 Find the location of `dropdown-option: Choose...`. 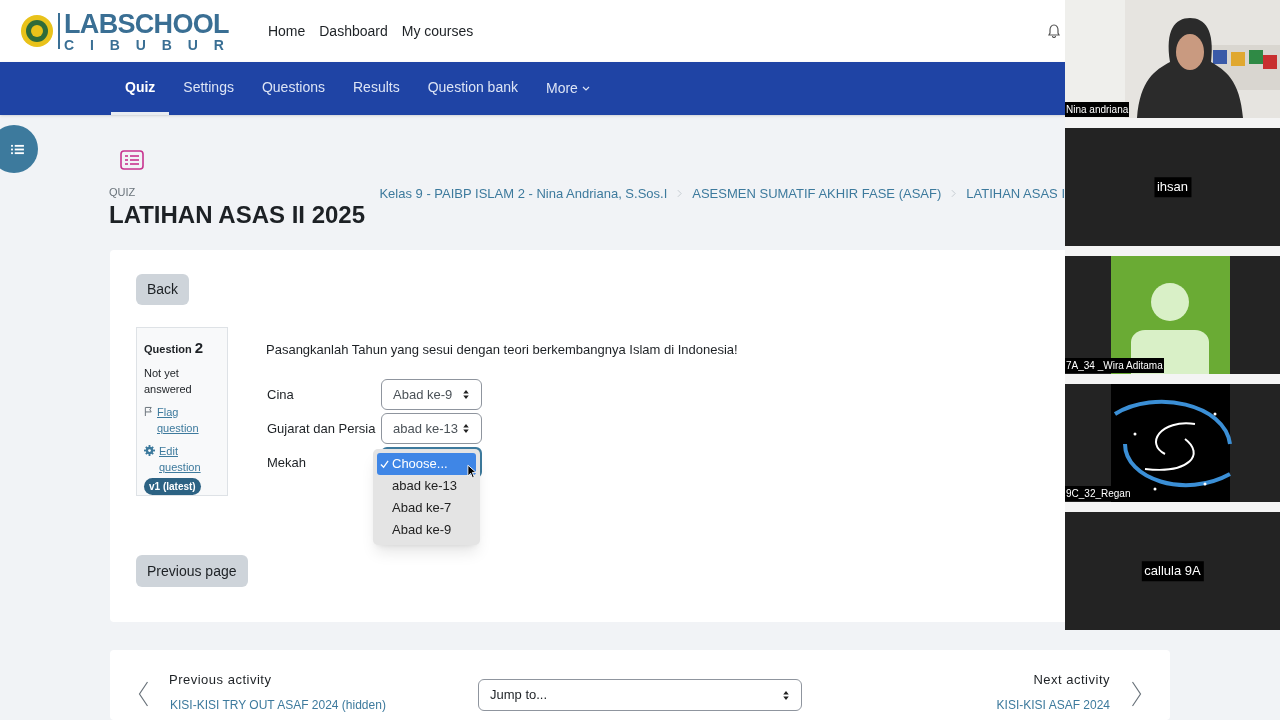

dropdown-option: Choose... is located at coordinates (426, 464).